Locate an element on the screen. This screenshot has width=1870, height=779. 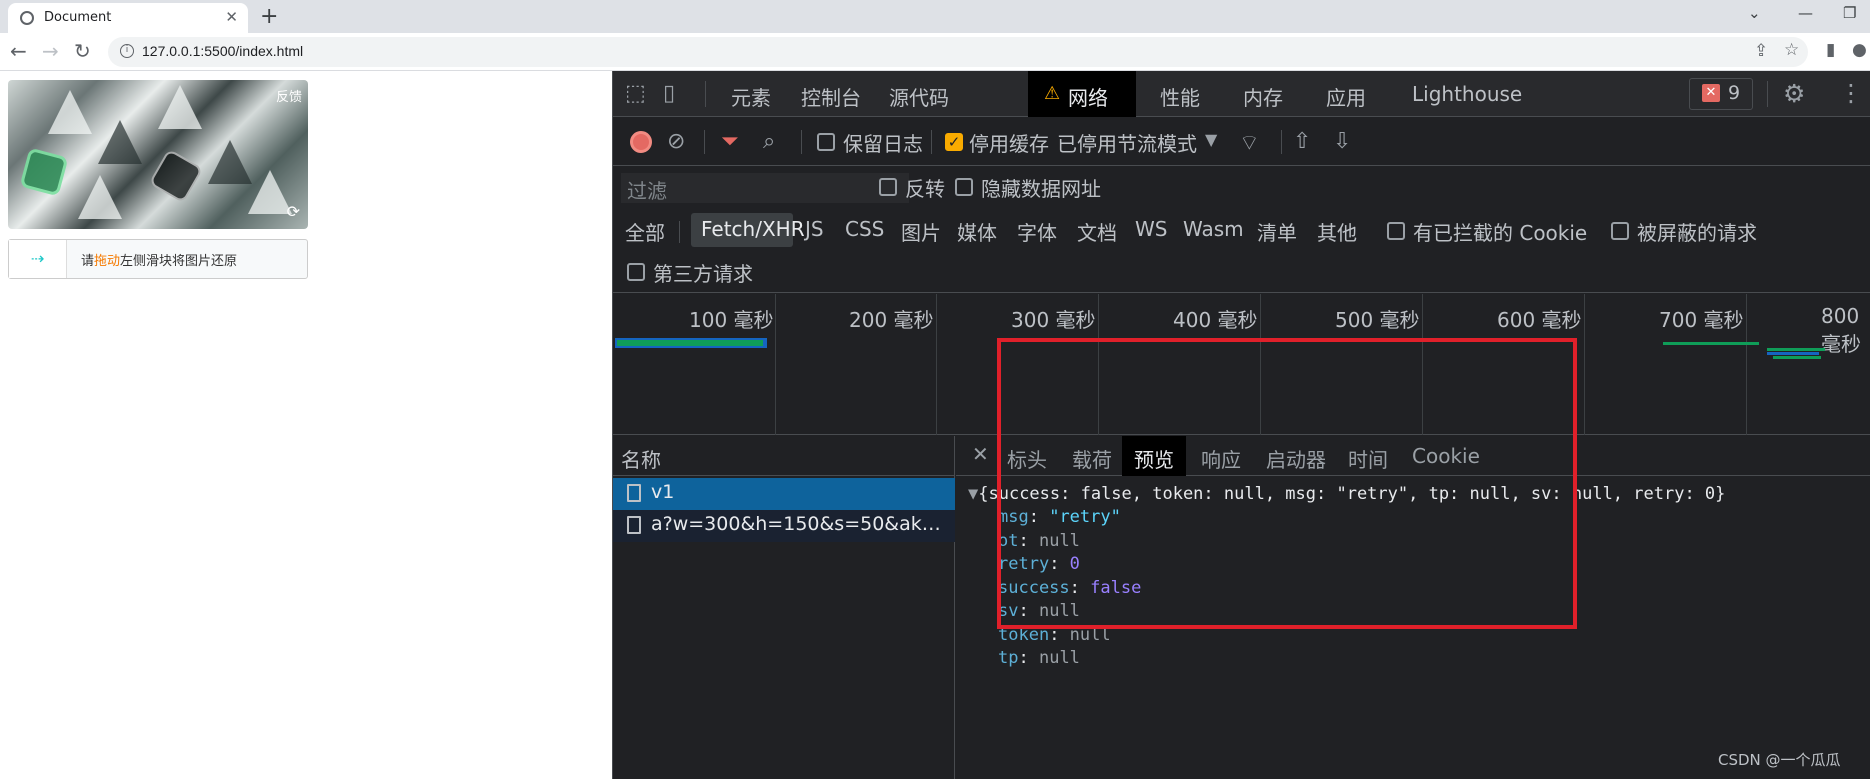
export-har-icon: ⇩ is located at coordinates (1342, 141).